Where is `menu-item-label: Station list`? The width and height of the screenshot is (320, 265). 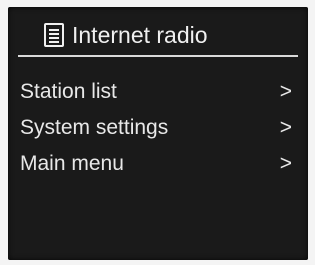 menu-item-label: Station list is located at coordinates (68, 91).